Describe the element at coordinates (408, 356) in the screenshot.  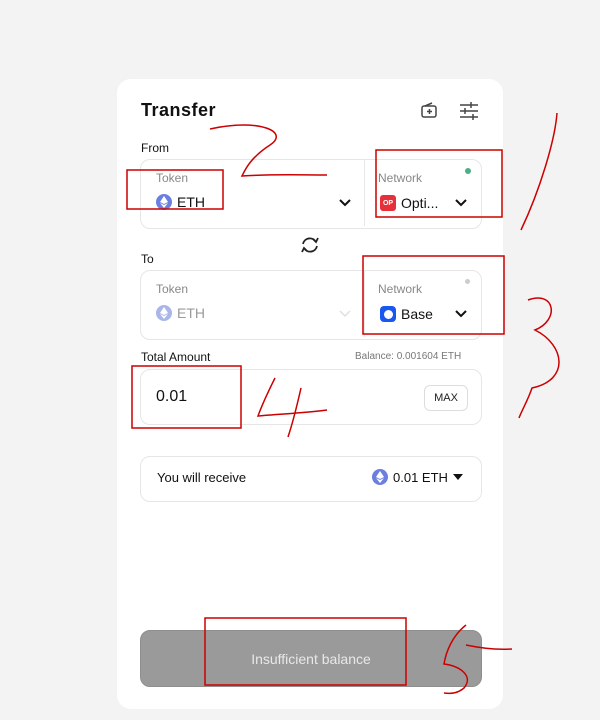
I see `balance-text: Balance: 0.001604 ETH` at that location.